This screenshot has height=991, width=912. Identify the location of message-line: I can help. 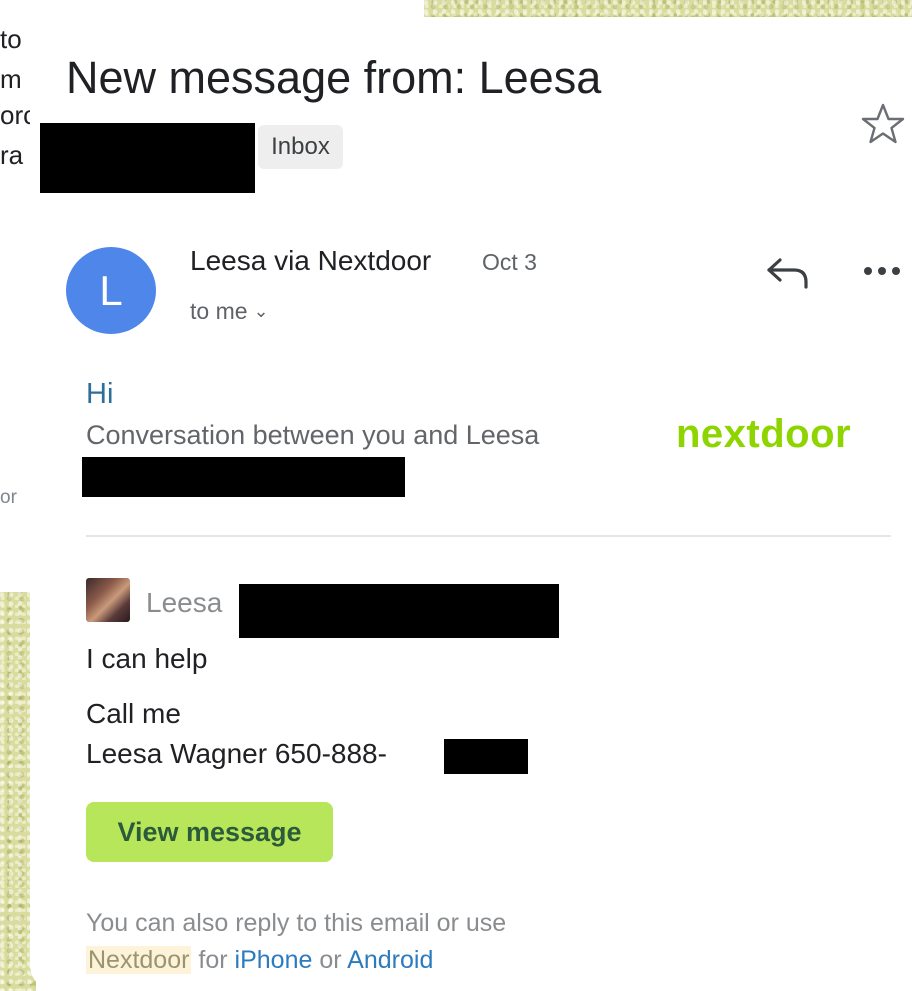
(147, 658).